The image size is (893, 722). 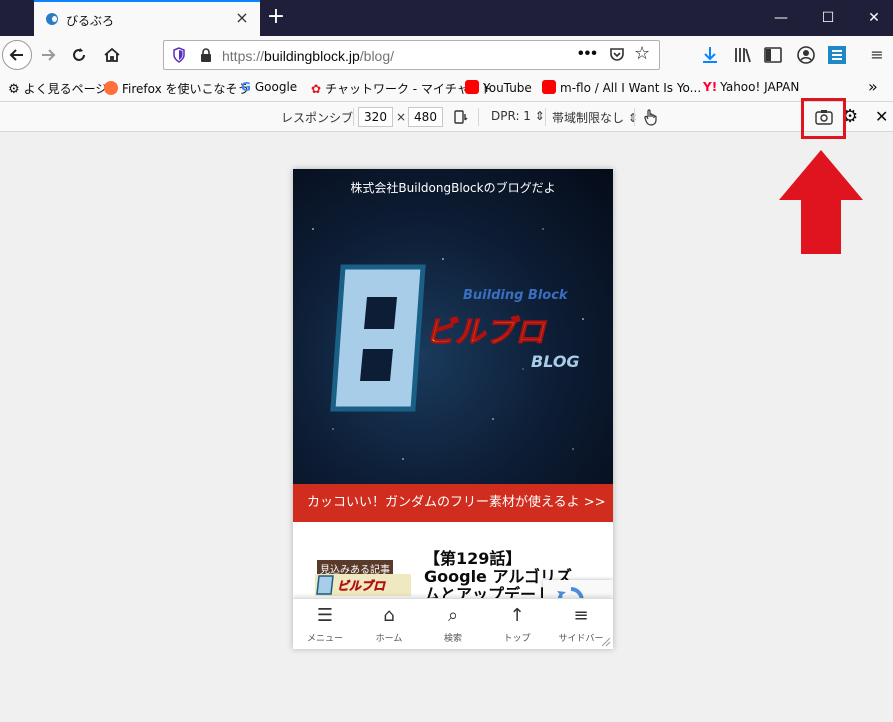 What do you see at coordinates (710, 55) in the screenshot?
I see `download-icon` at bounding box center [710, 55].